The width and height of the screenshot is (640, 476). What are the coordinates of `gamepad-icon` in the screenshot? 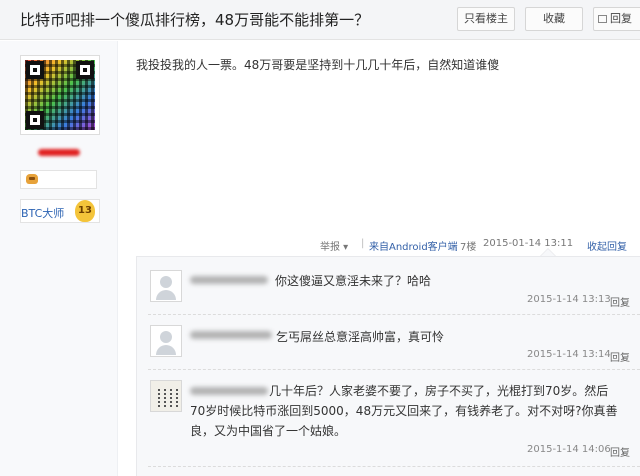 It's located at (32, 179).